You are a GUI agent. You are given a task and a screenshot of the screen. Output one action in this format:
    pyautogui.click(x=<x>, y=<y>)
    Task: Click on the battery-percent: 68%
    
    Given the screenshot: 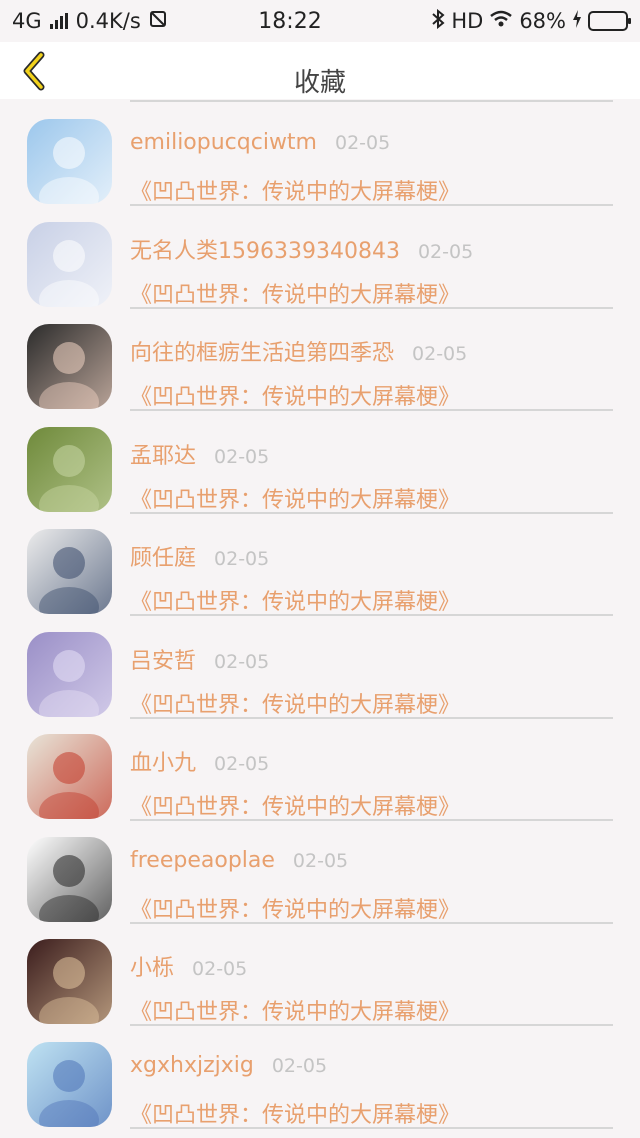 What is the action you would take?
    pyautogui.click(x=542, y=21)
    